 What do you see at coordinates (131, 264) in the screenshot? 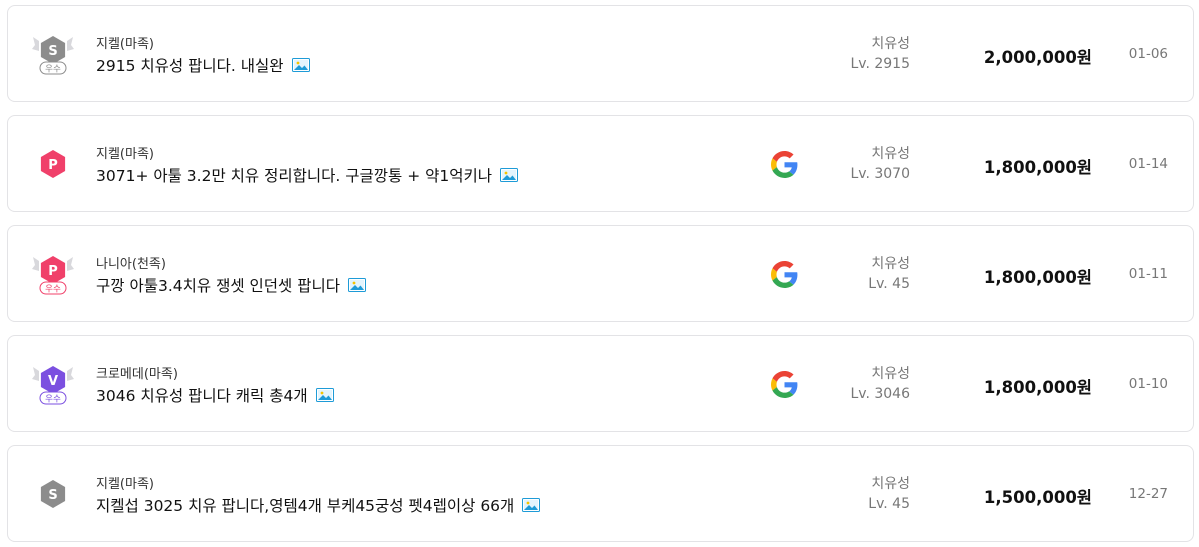
I see `server-name: 나니아(천족)` at bounding box center [131, 264].